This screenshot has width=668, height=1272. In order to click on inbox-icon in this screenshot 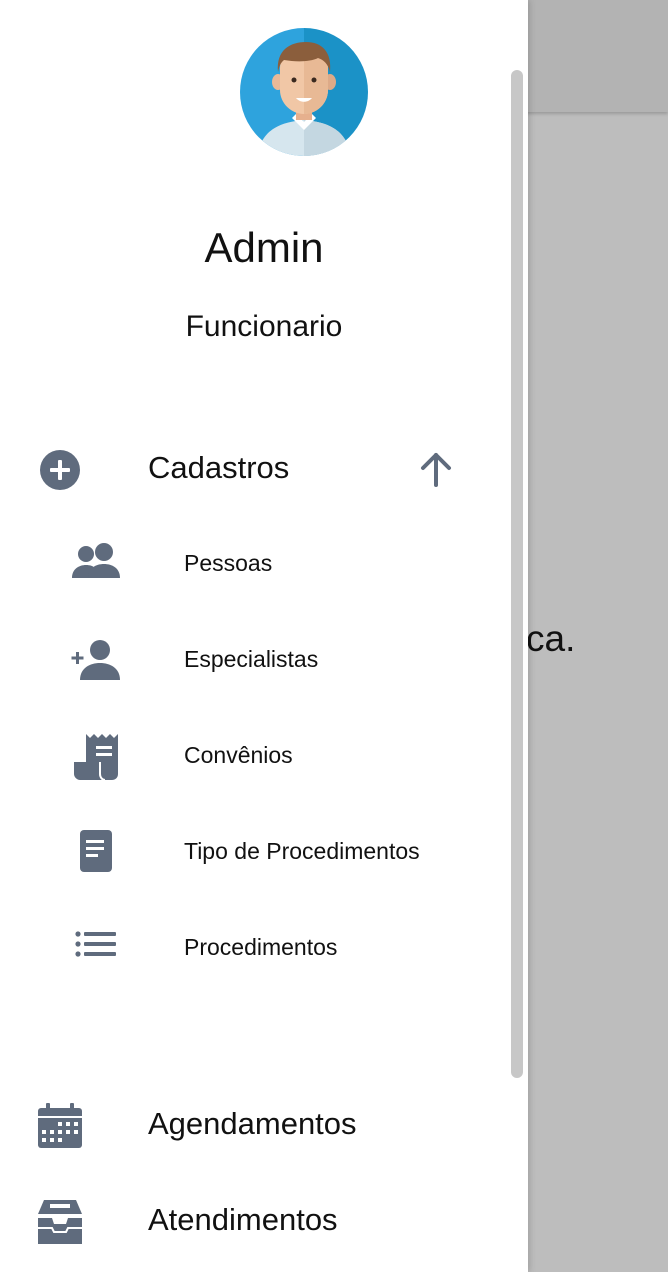, I will do `click(60, 1222)`.